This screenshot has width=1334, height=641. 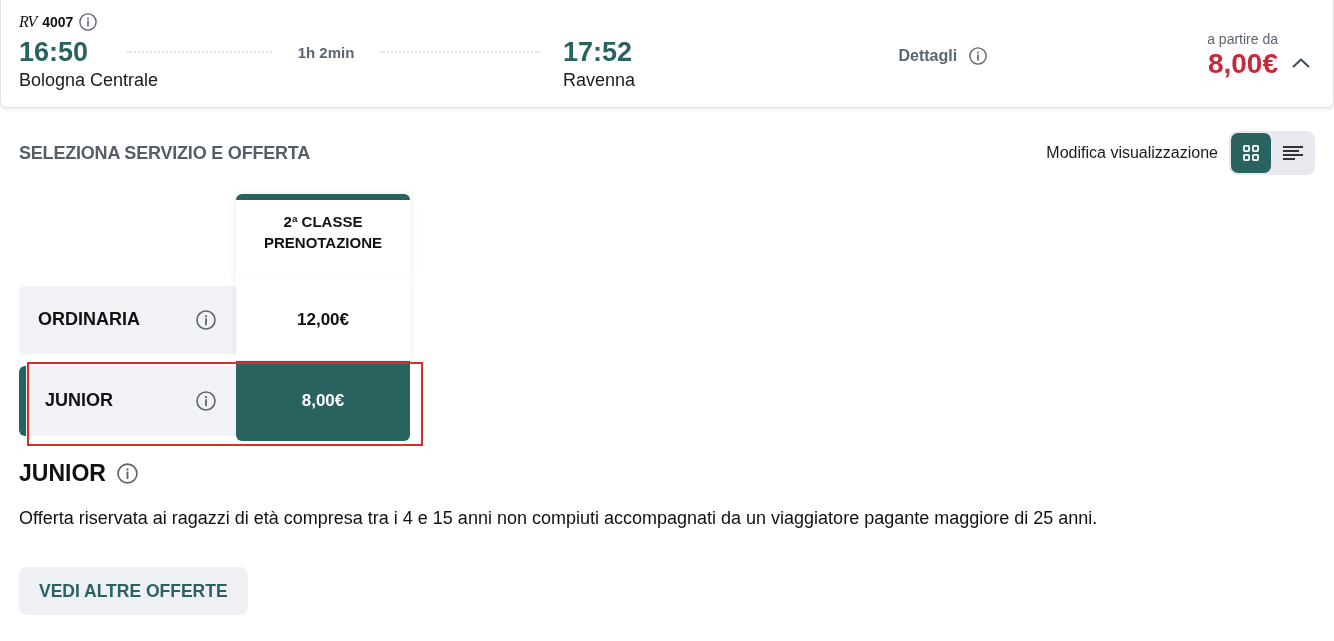 What do you see at coordinates (326, 52) in the screenshot?
I see `journey-duration: 1h 2min` at bounding box center [326, 52].